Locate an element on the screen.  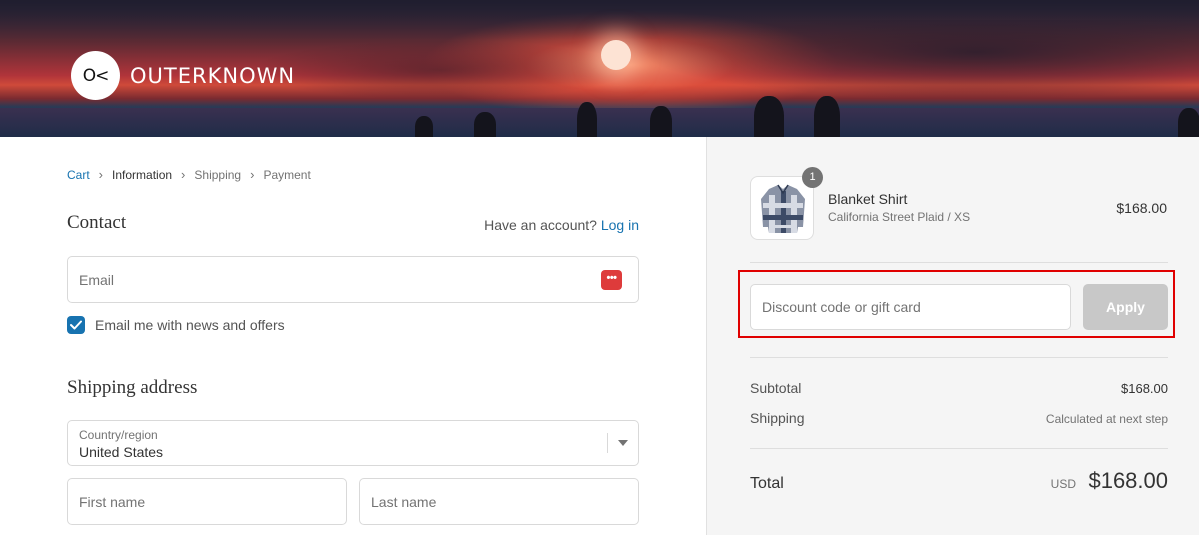
account-prompt-text: Have an account? is located at coordinates (540, 225).